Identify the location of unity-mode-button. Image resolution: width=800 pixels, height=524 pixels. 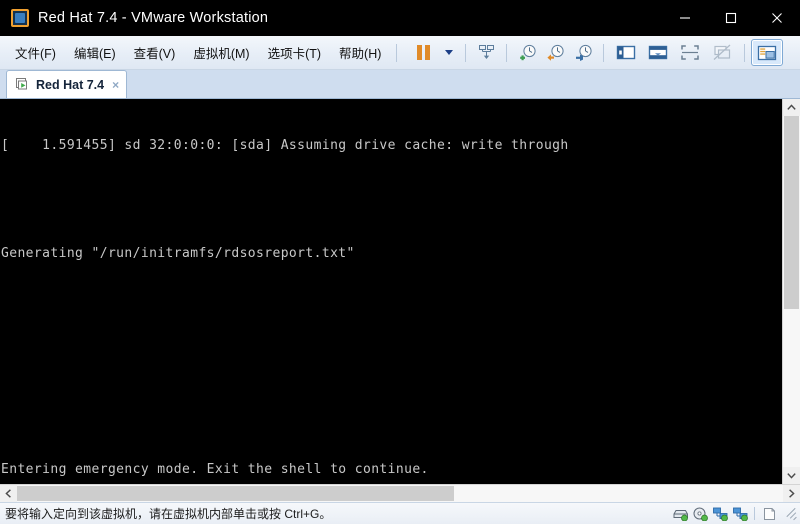
(722, 52).